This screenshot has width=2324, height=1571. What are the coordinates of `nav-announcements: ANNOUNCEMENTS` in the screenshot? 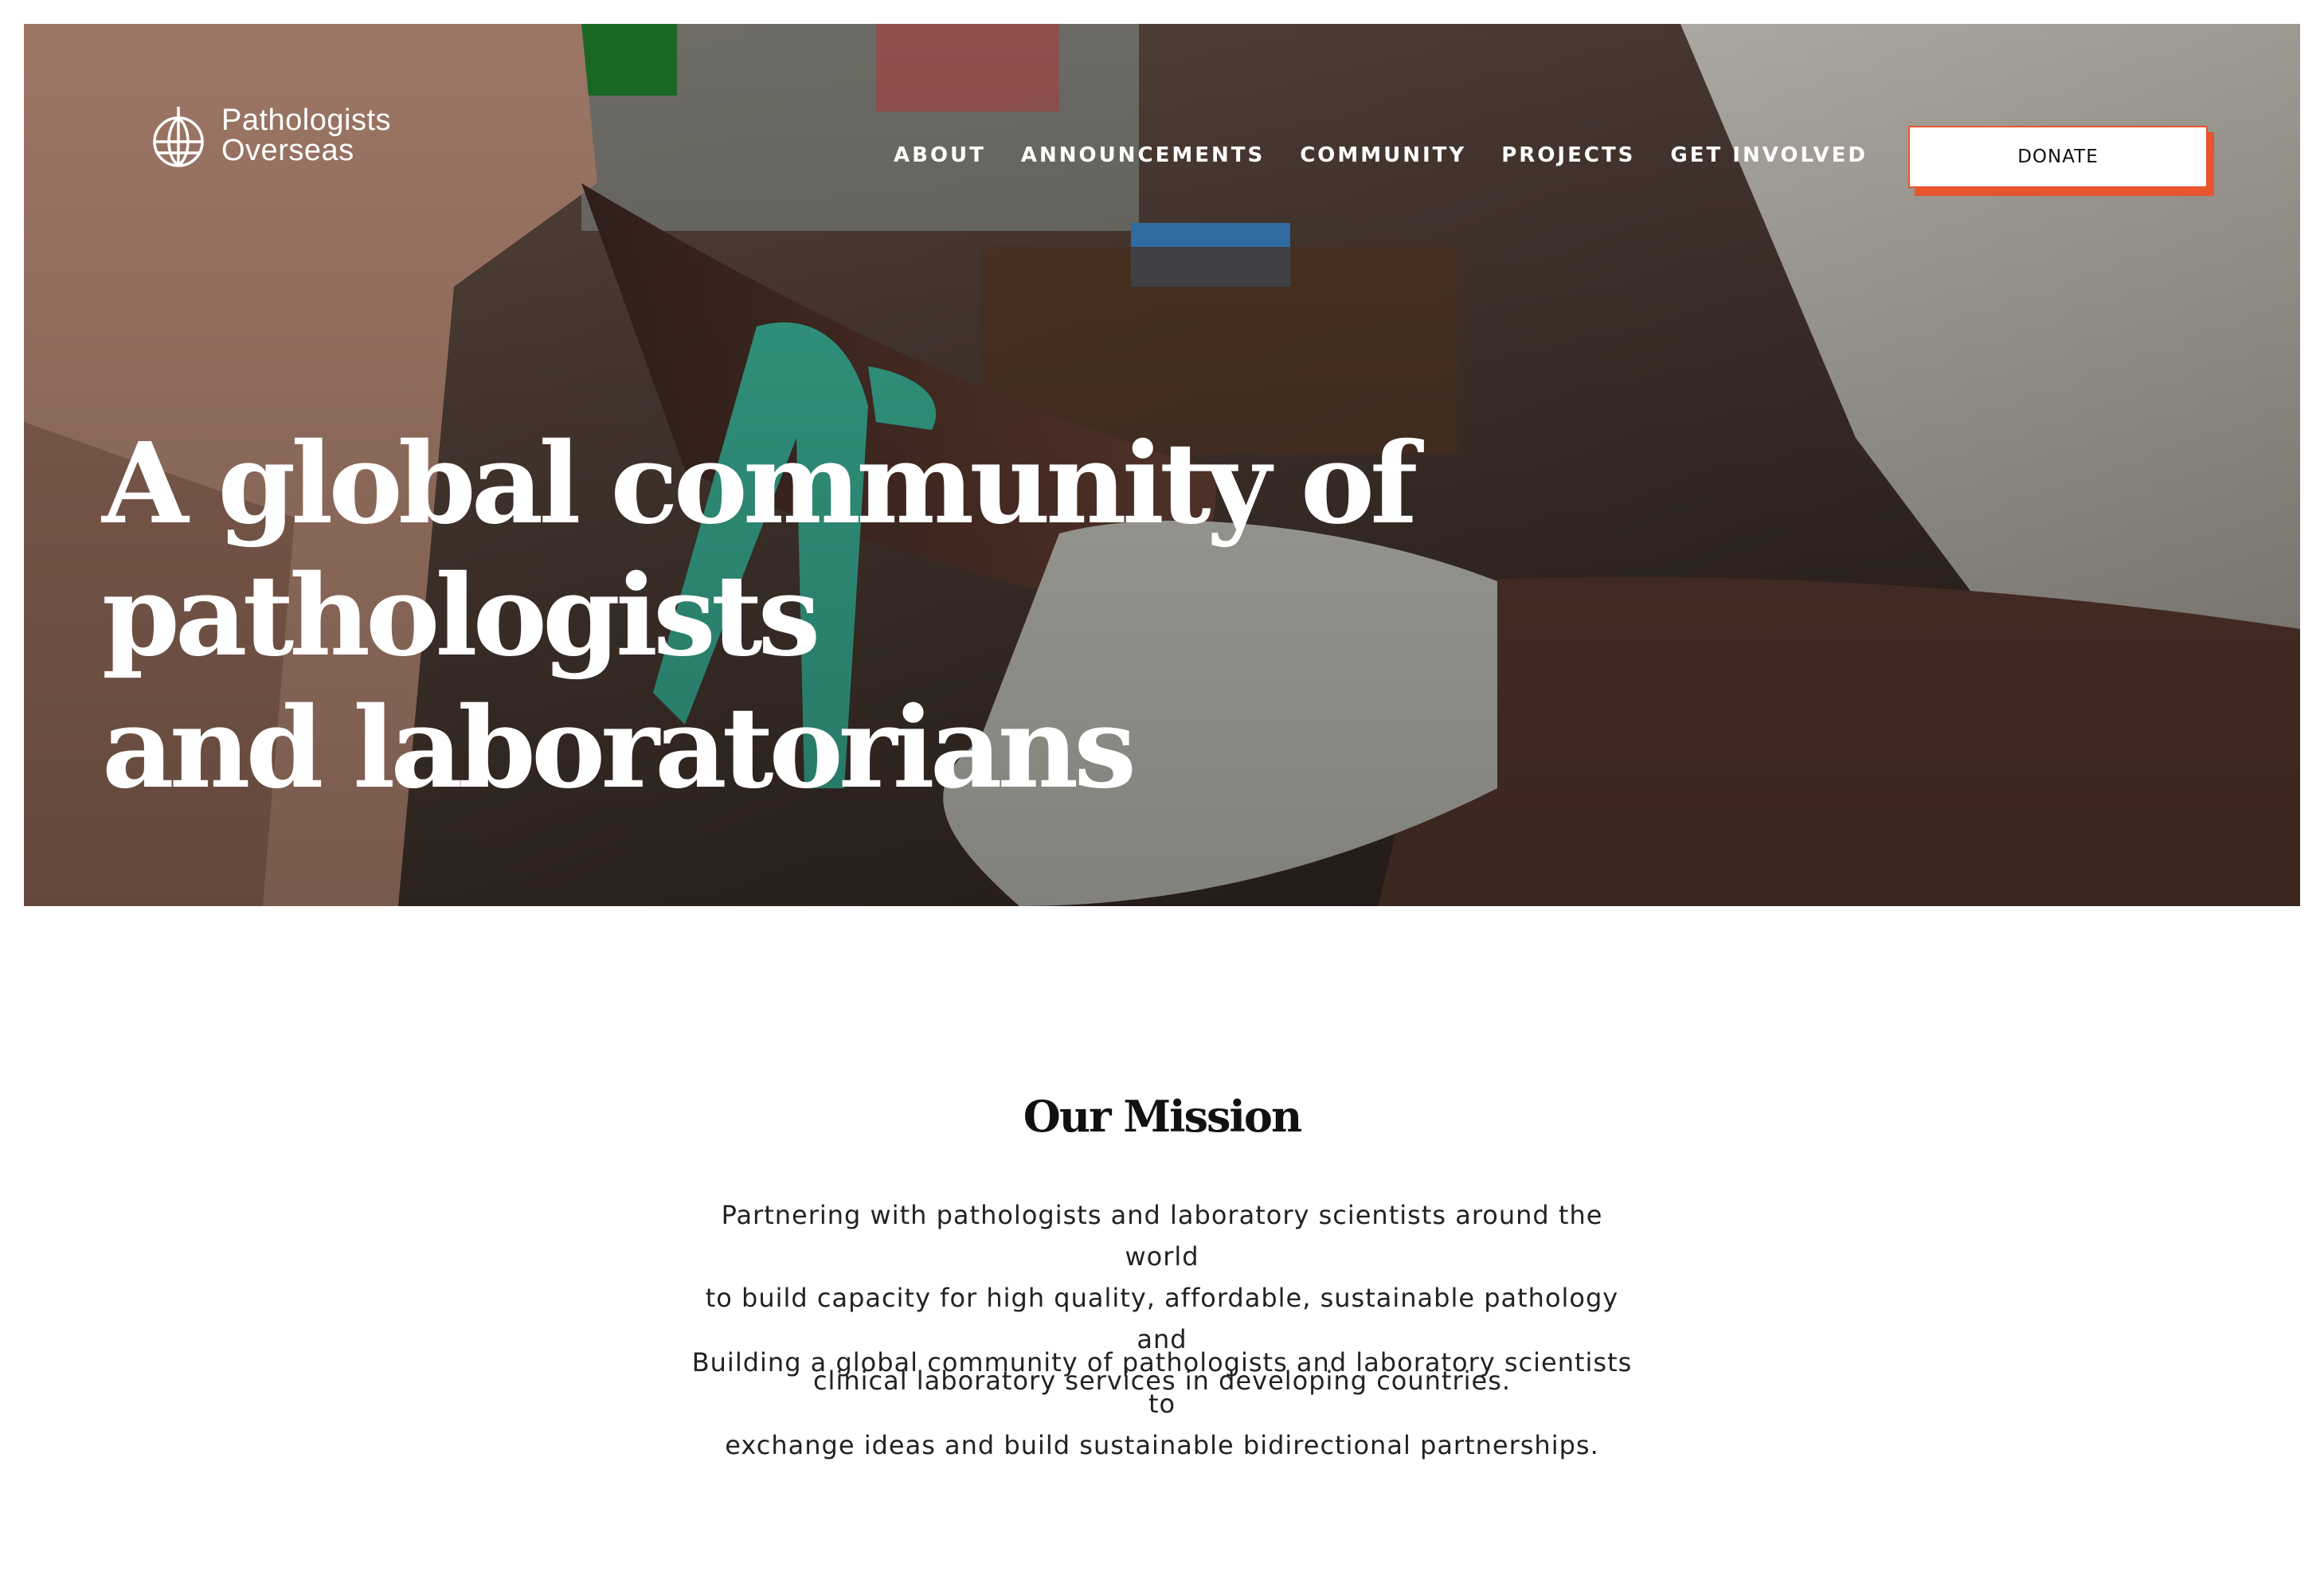 It's located at (1143, 155).